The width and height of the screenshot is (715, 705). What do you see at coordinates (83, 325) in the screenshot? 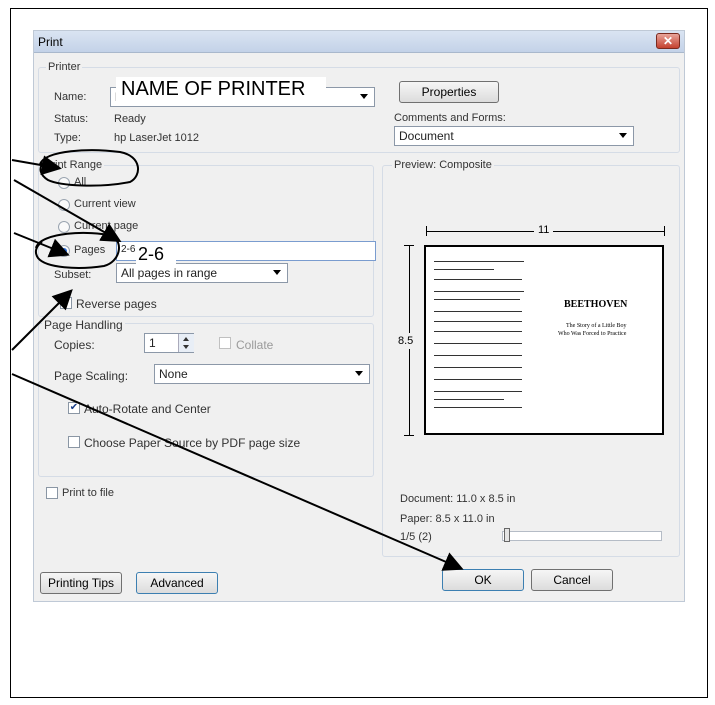
I see `page-handling-label: Page Handling` at bounding box center [83, 325].